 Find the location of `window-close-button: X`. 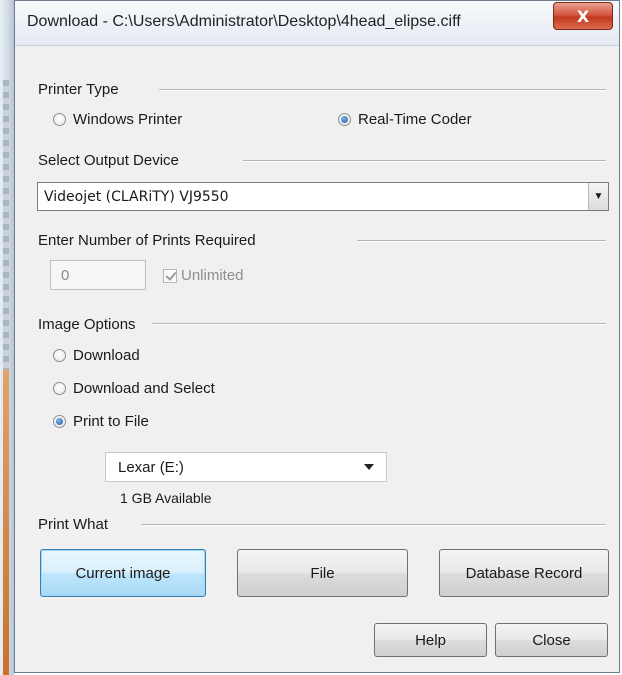

window-close-button: X is located at coordinates (583, 16).